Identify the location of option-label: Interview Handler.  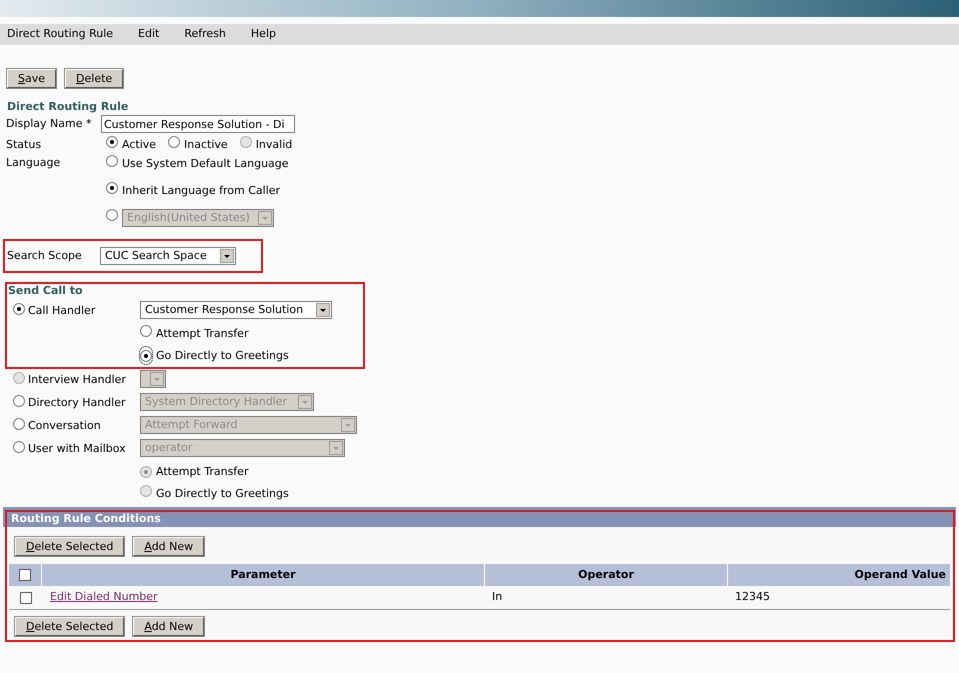
(77, 378).